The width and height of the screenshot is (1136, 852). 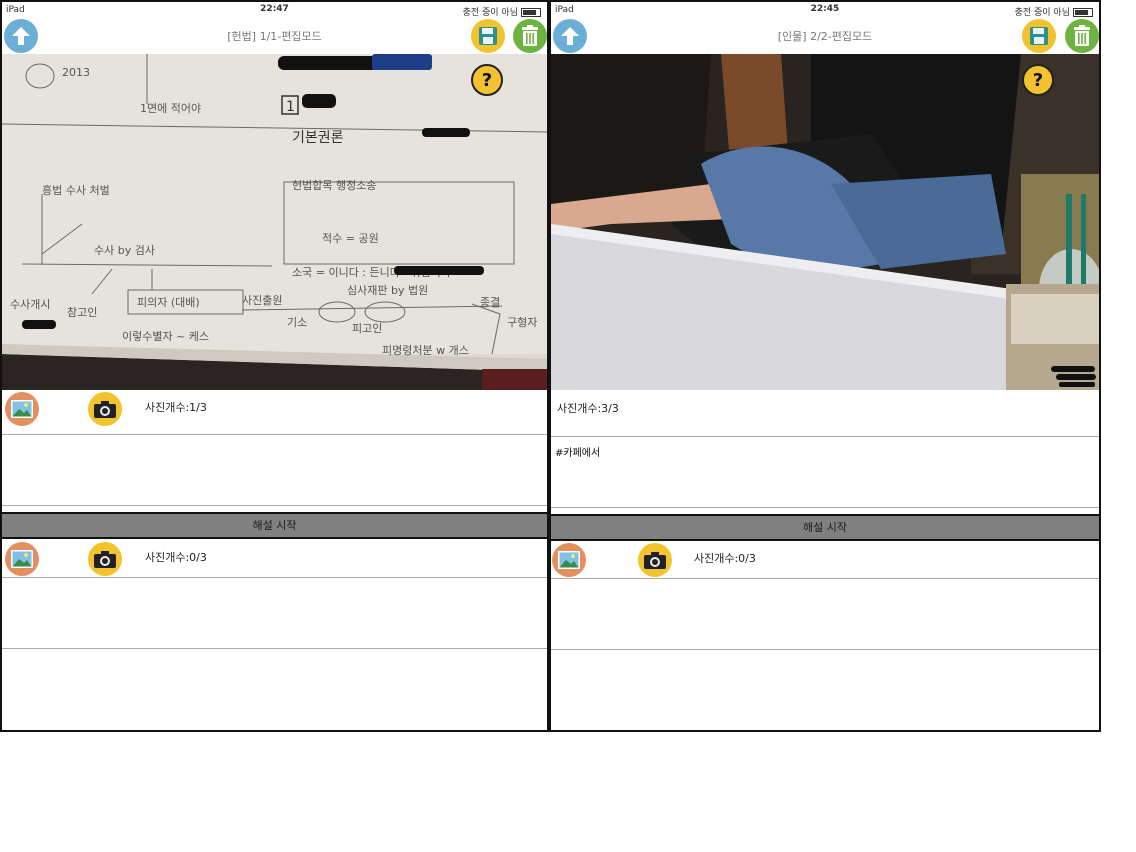 I want to click on question-text-input, so click(x=274, y=470).